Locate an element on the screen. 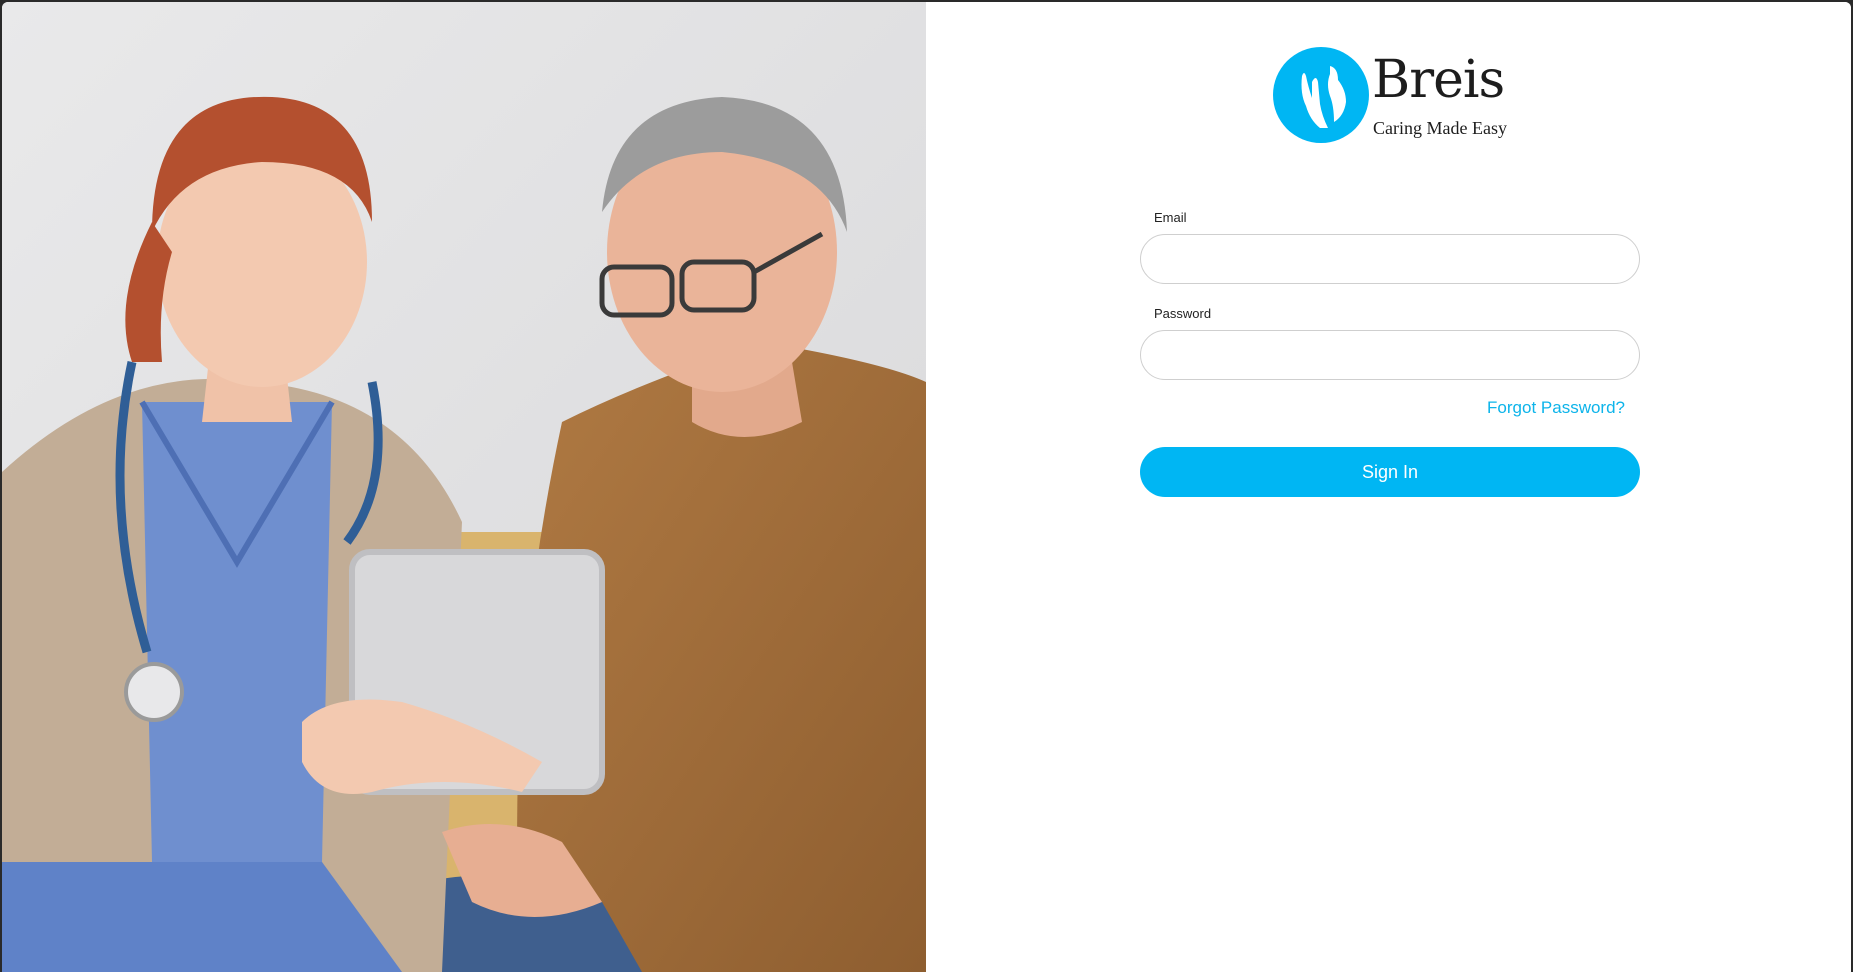  login-form: Email Password Forgot Password? Sign In is located at coordinates (1390, 353).